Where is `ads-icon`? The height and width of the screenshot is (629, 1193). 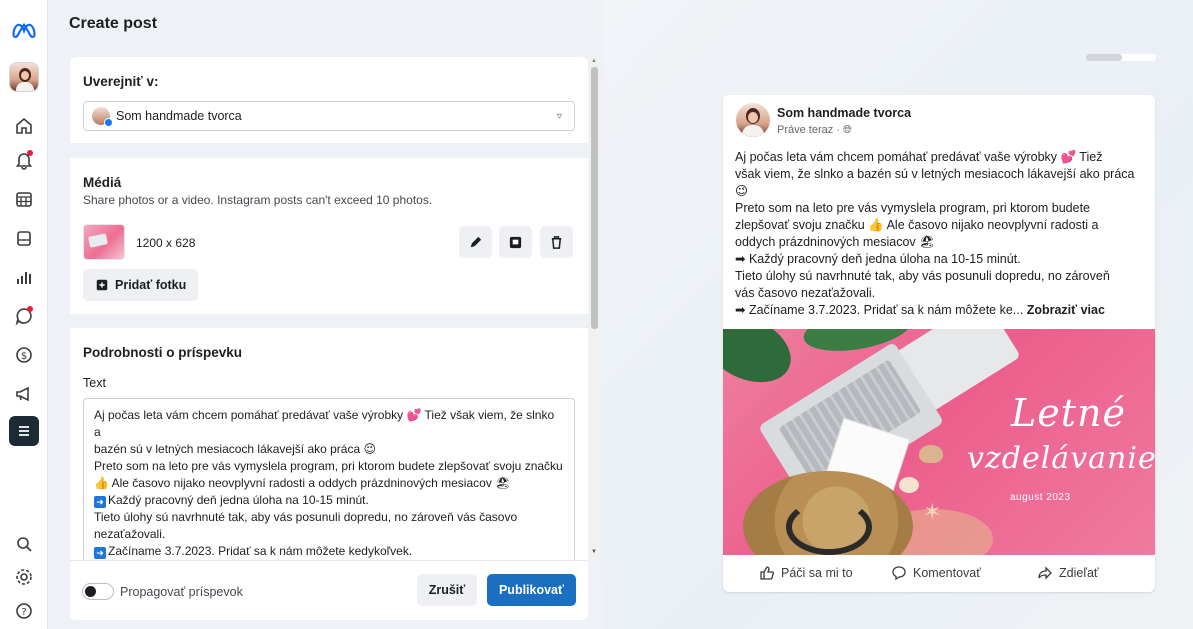
ads-icon is located at coordinates (24, 394).